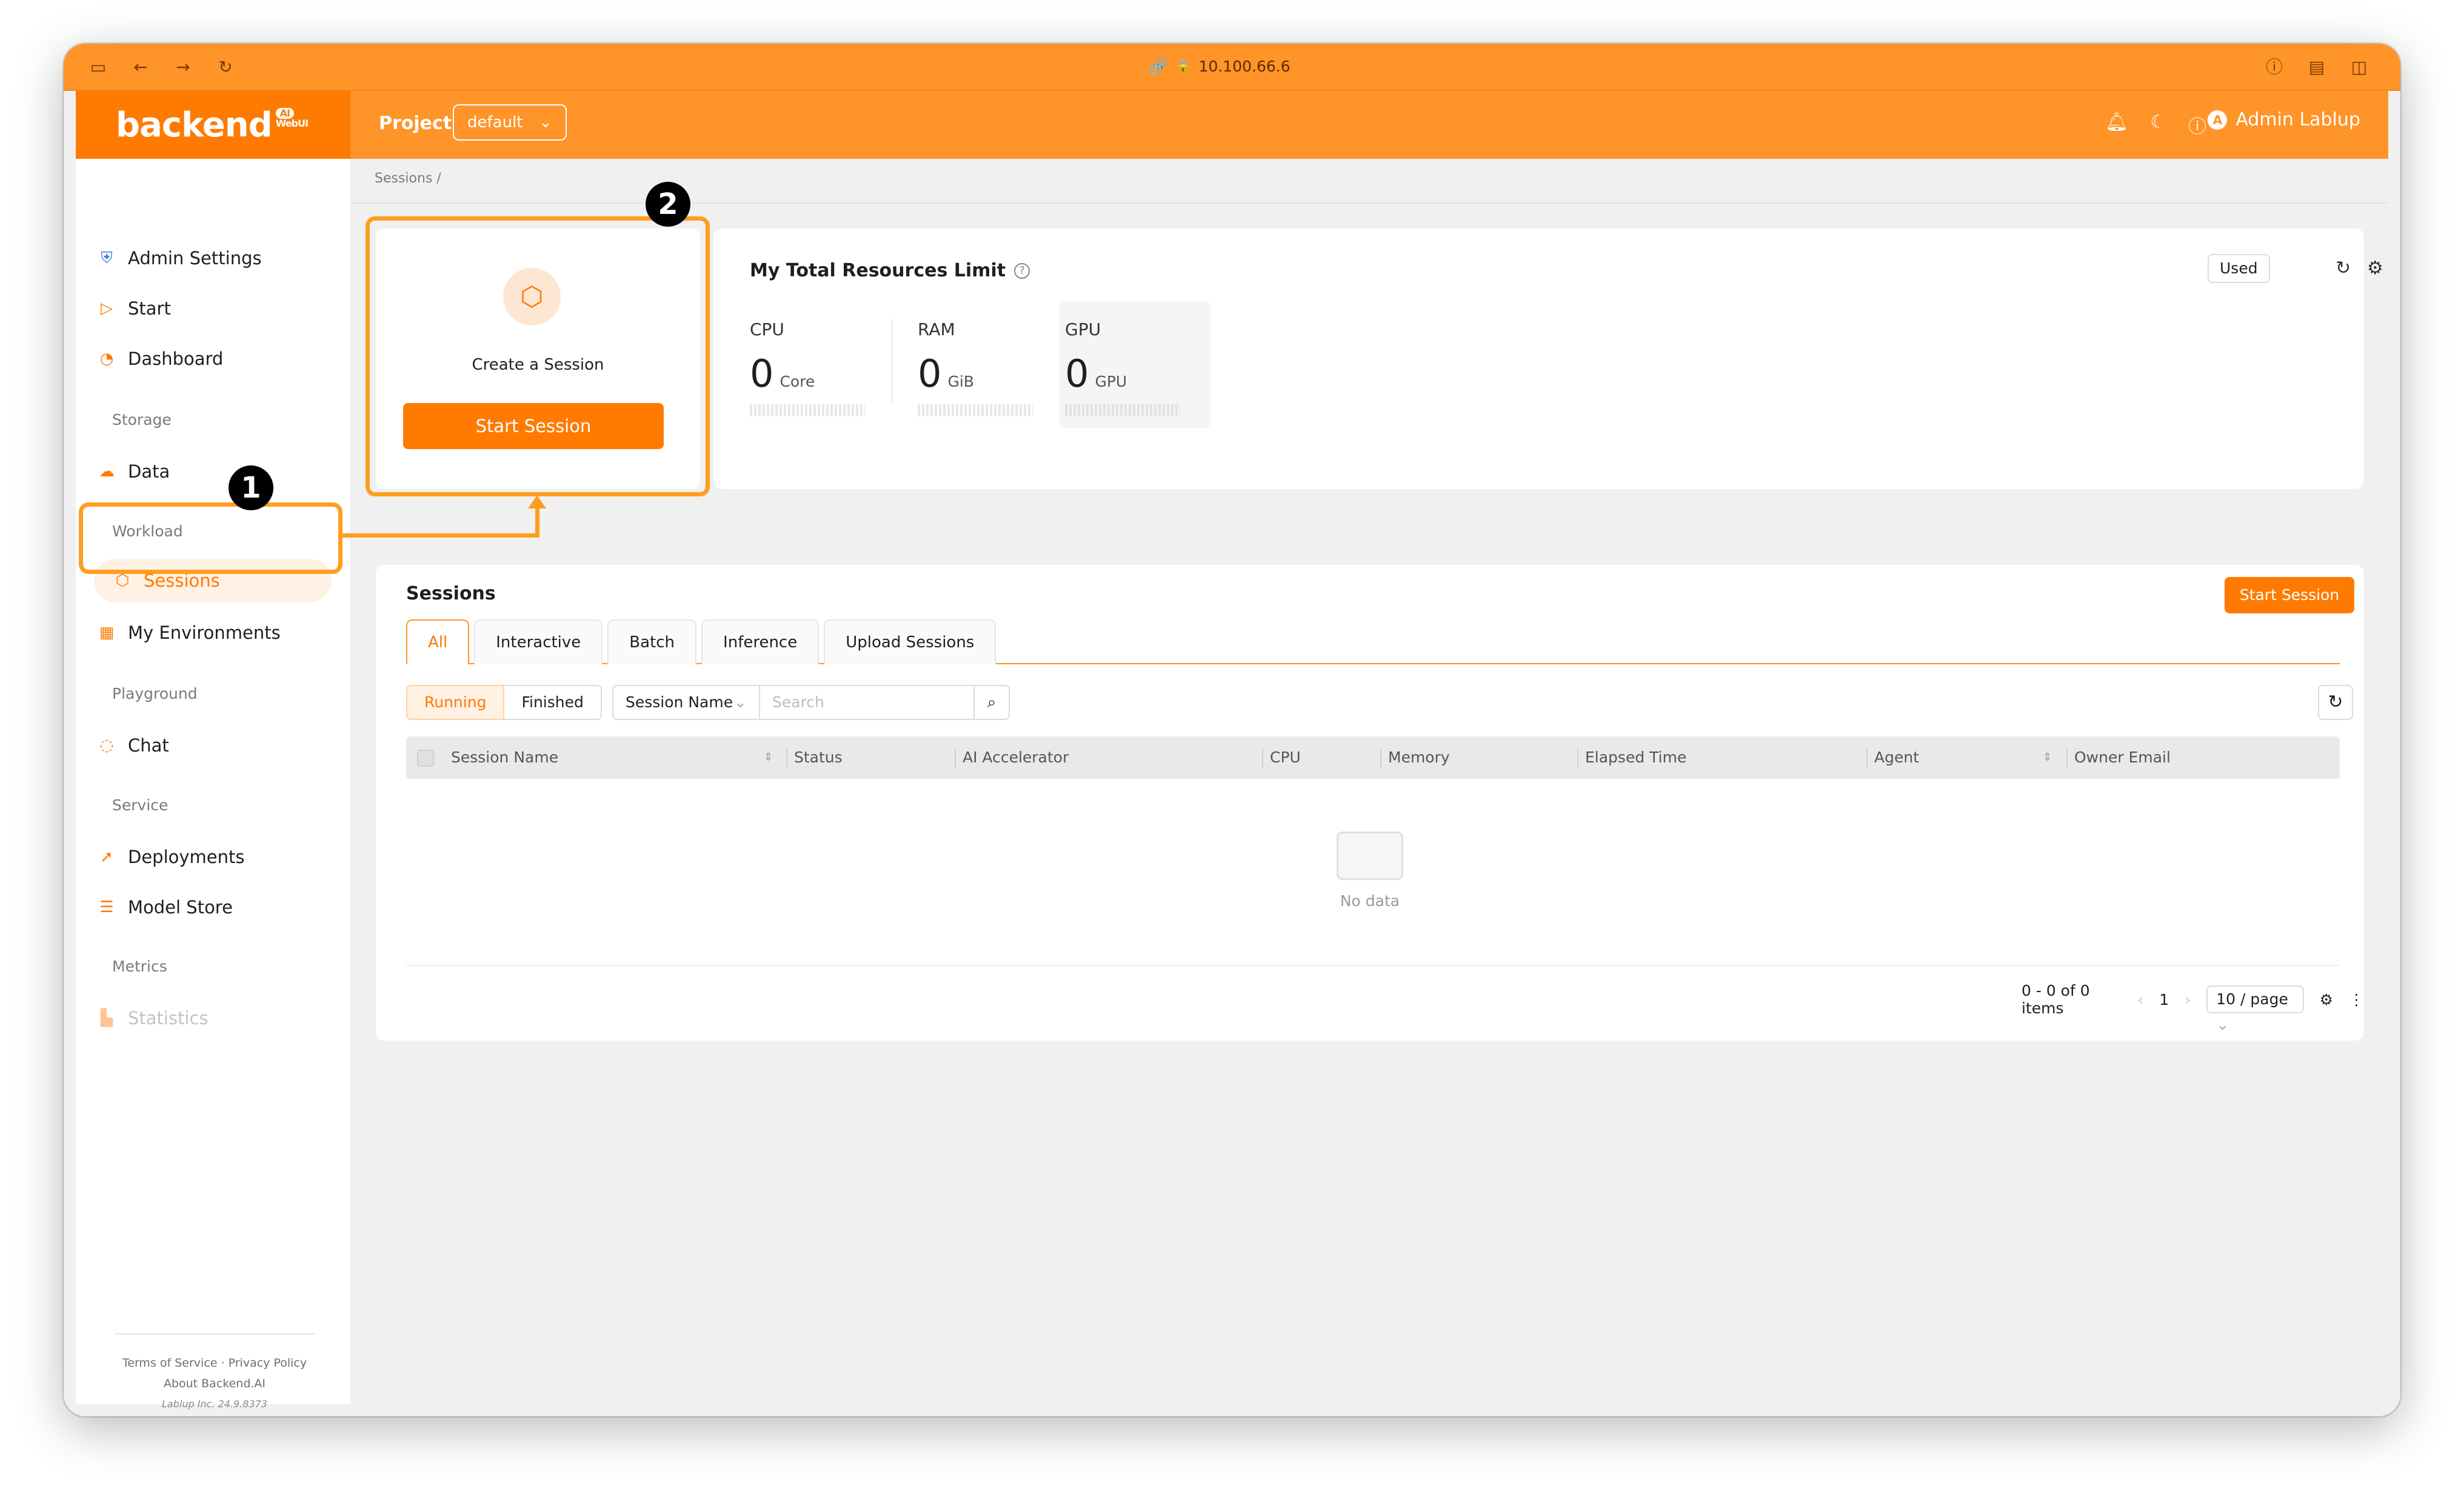  What do you see at coordinates (992, 702) in the screenshot?
I see `search-icon: ⌕` at bounding box center [992, 702].